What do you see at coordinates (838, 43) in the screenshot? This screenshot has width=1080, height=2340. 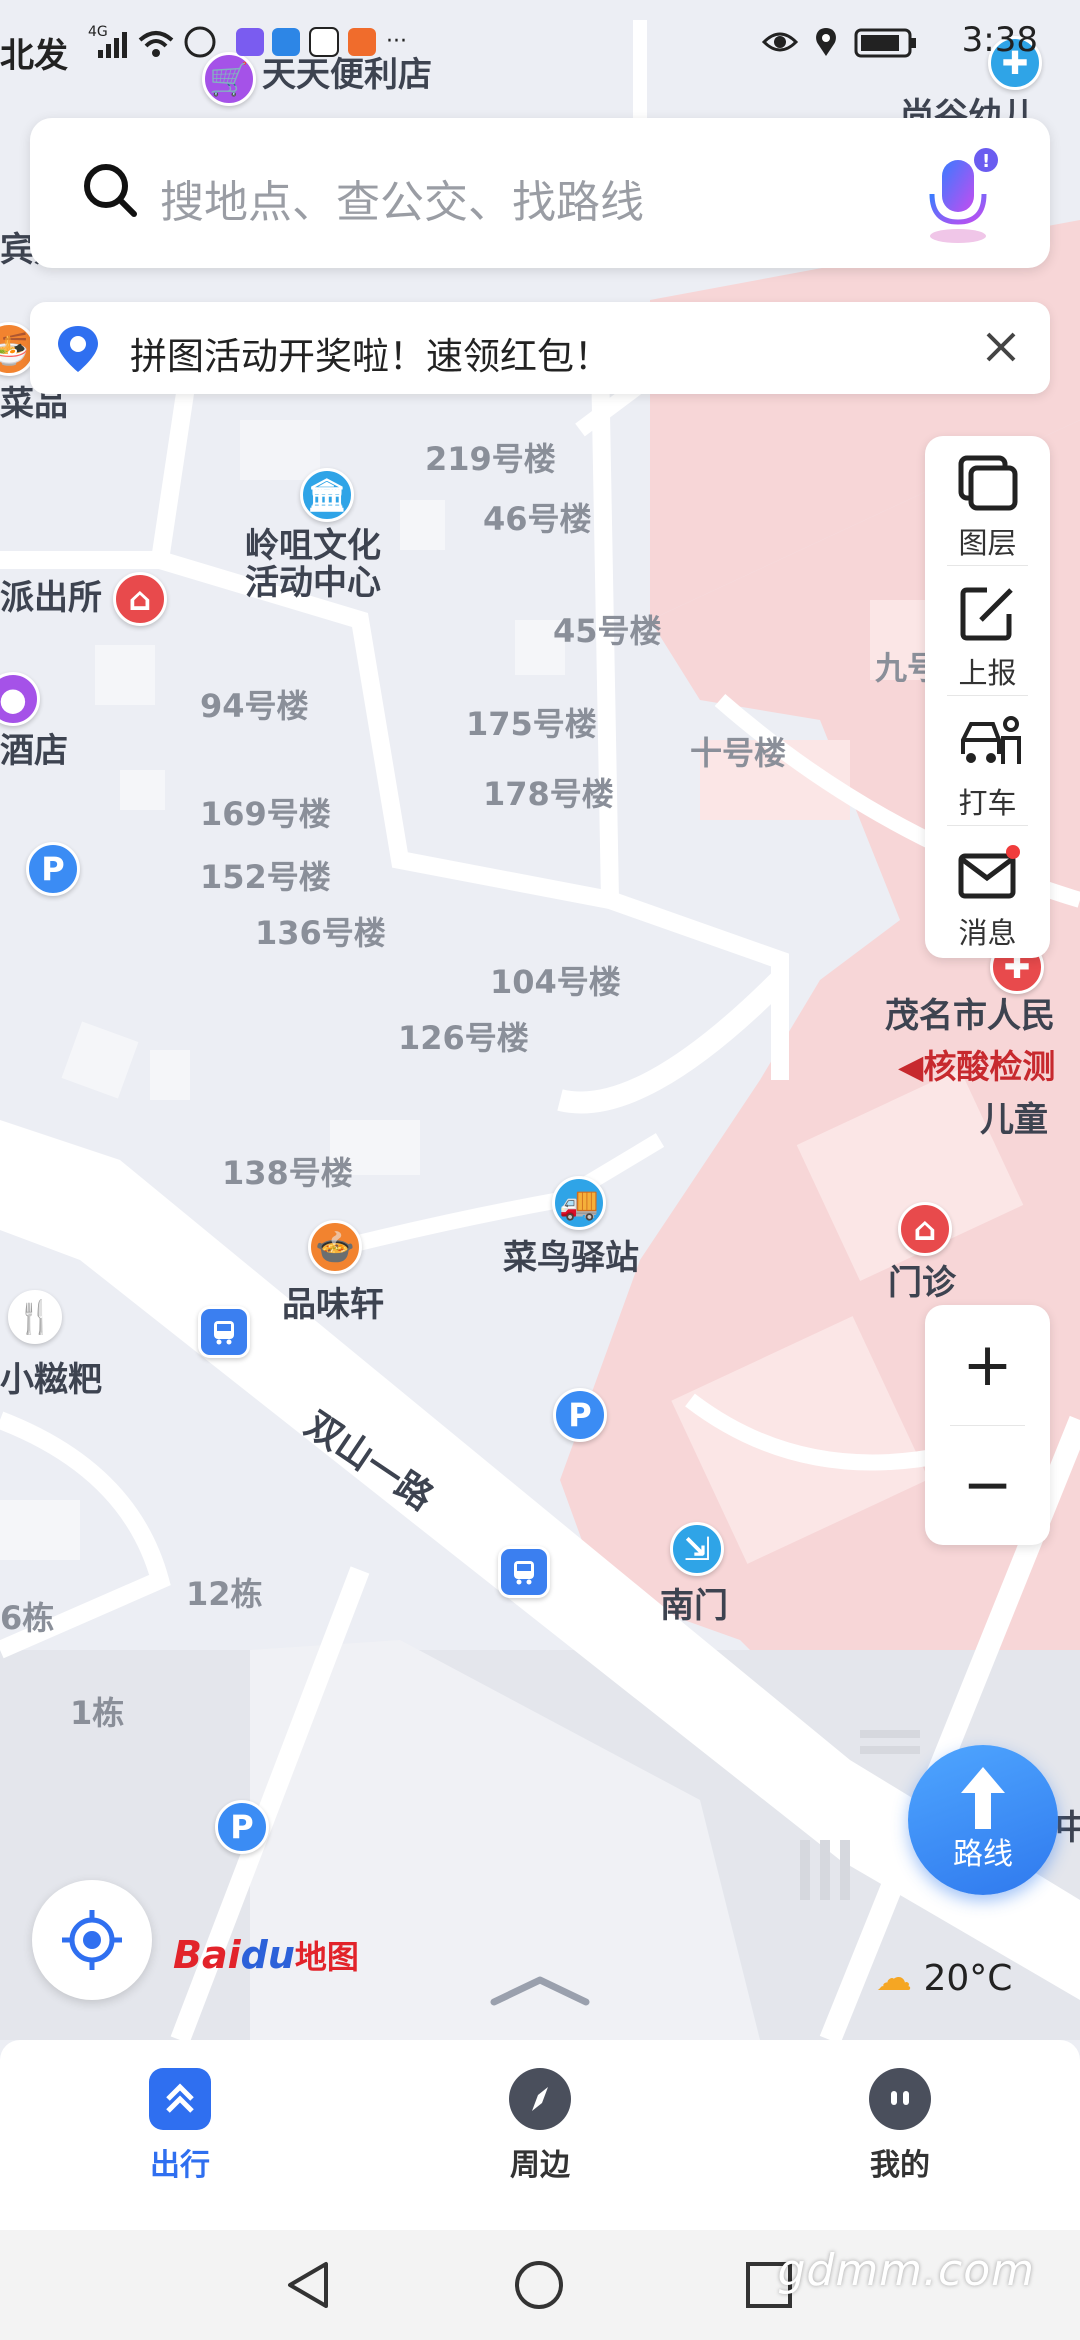 I see `status-right-icons` at bounding box center [838, 43].